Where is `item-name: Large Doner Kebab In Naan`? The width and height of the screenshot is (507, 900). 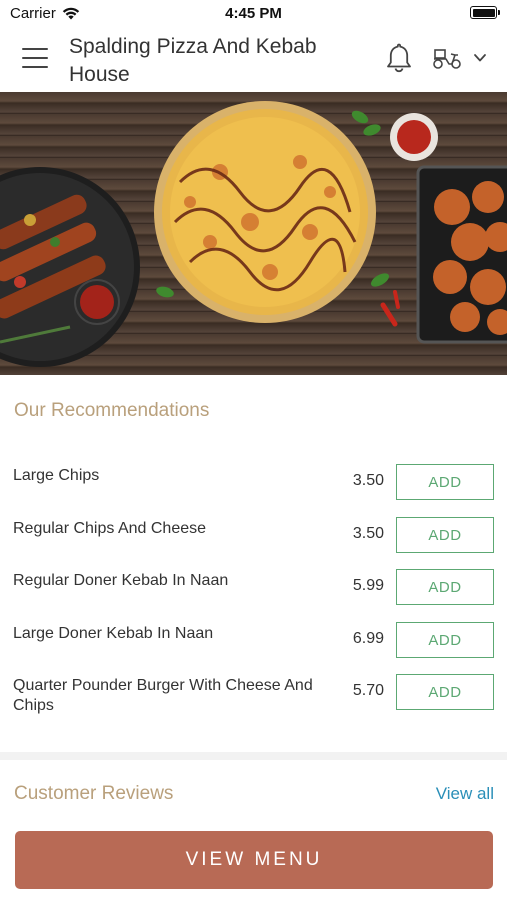 item-name: Large Doner Kebab In Naan is located at coordinates (113, 633).